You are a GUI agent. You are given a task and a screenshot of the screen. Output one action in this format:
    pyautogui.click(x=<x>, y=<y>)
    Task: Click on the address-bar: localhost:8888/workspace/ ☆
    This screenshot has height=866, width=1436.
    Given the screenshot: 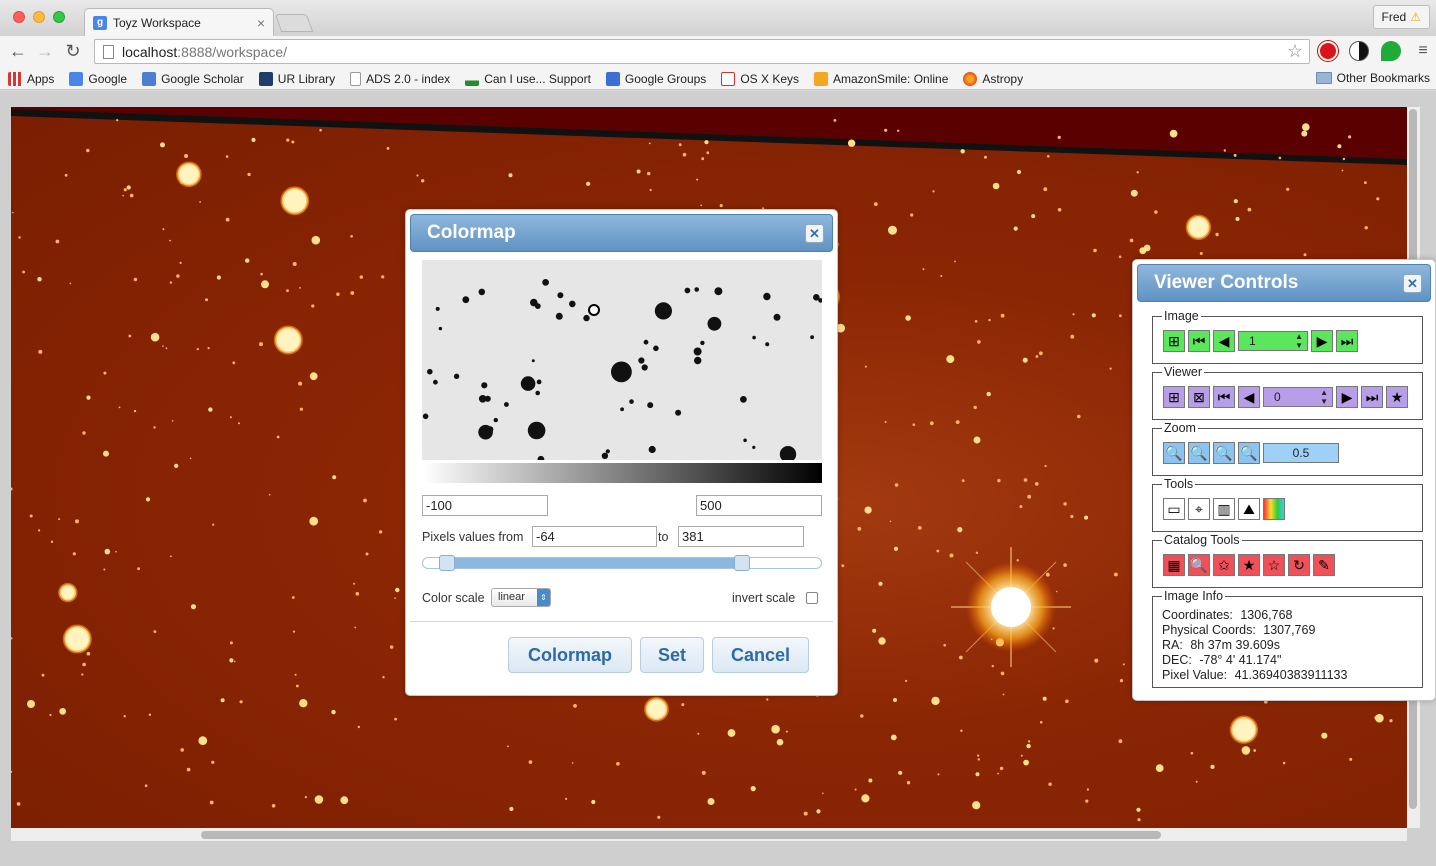 What is the action you would take?
    pyautogui.click(x=702, y=51)
    